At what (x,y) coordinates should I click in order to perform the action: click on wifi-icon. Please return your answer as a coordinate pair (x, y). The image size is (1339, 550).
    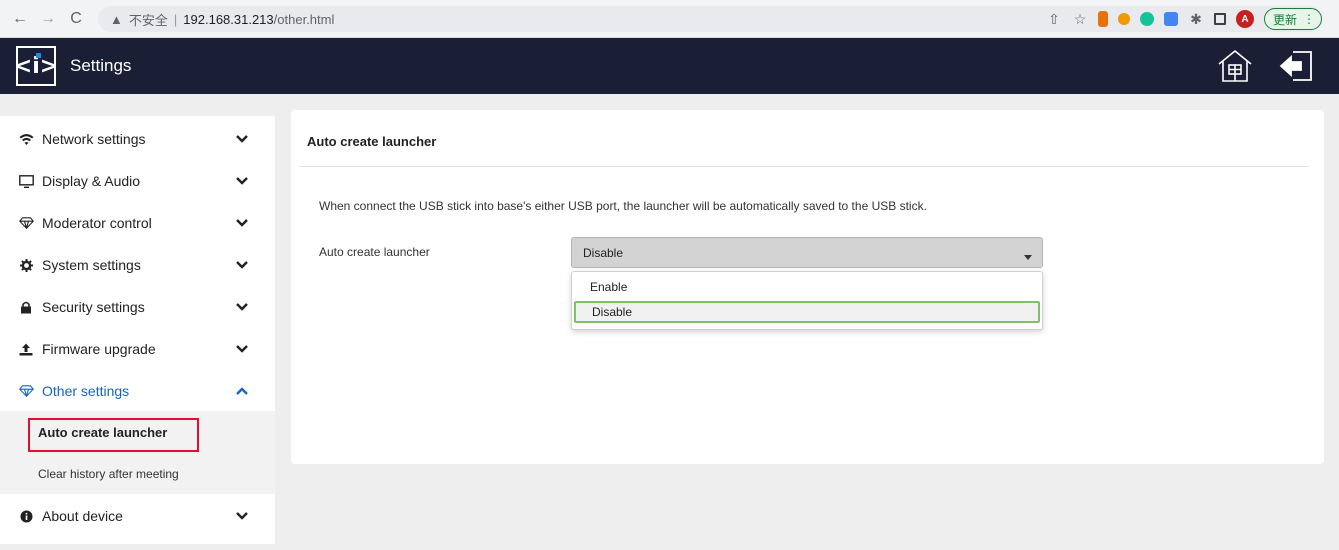
    Looking at the image, I should click on (26, 139).